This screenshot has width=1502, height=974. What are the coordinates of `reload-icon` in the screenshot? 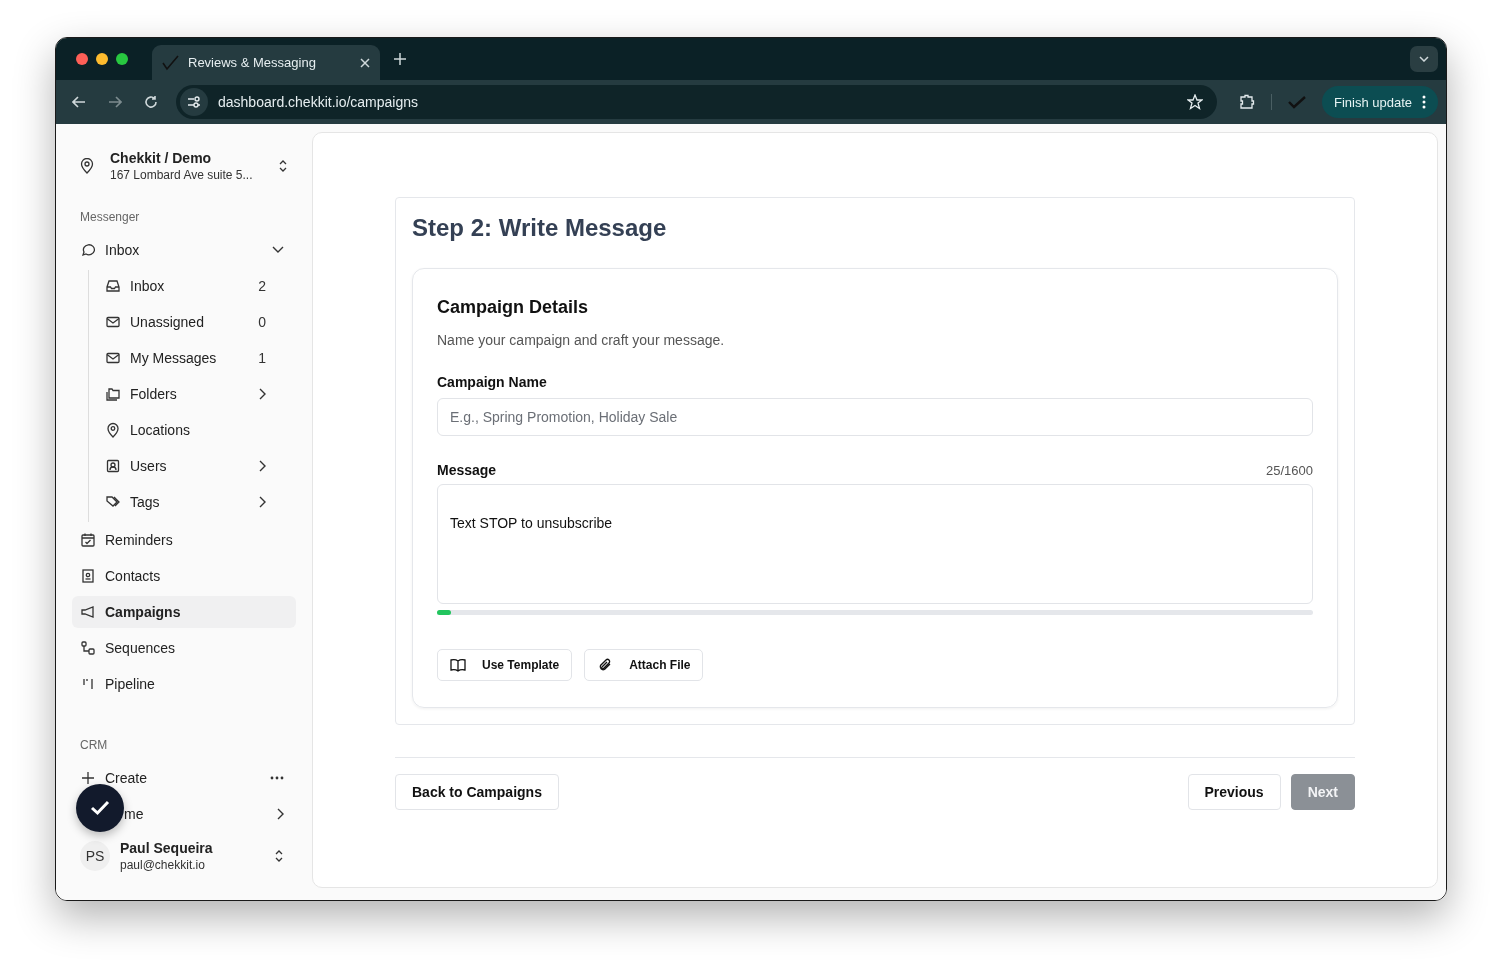 It's located at (151, 102).